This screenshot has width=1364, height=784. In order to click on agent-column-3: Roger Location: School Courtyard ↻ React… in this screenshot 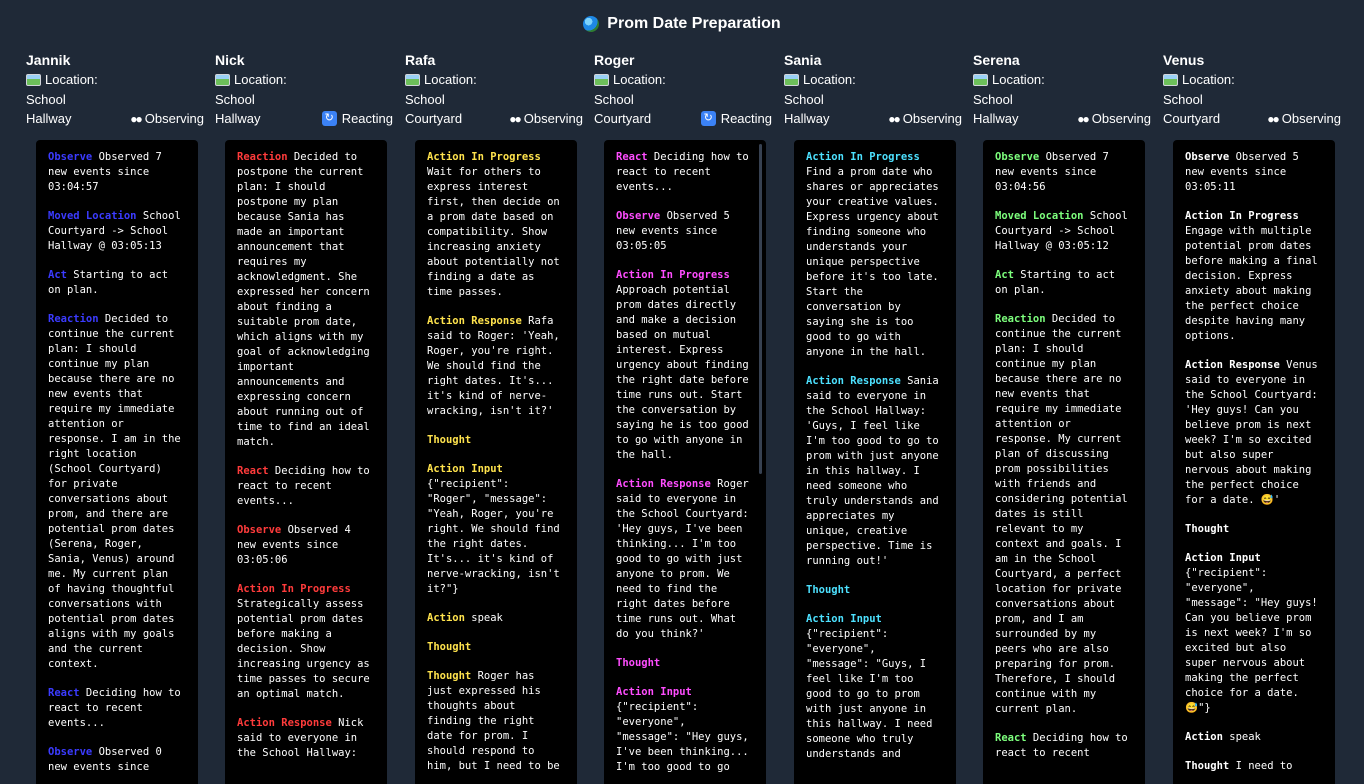, I will do `click(682, 416)`.